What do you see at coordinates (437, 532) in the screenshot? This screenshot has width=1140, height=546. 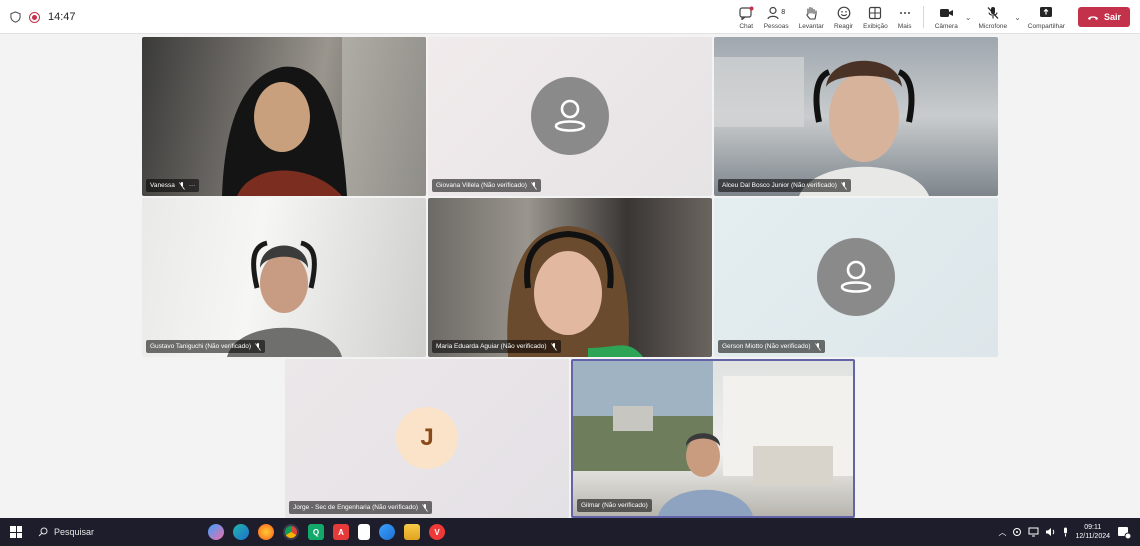 I see `vivaldi-app-icon: V` at bounding box center [437, 532].